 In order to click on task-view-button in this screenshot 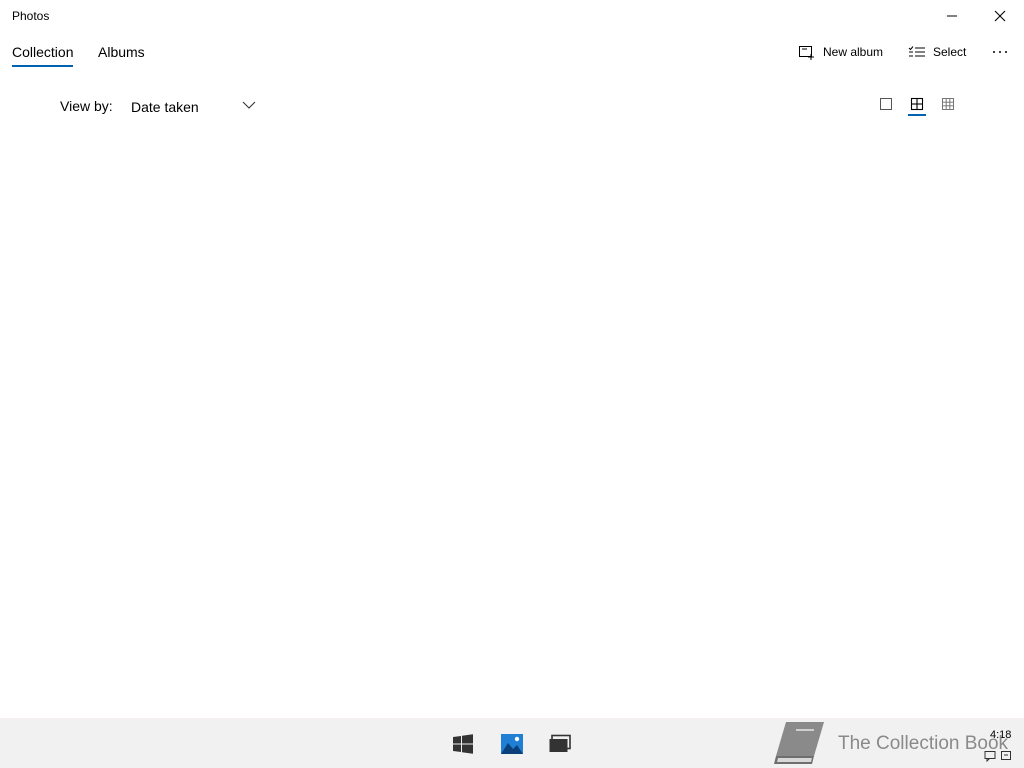, I will do `click(560, 744)`.